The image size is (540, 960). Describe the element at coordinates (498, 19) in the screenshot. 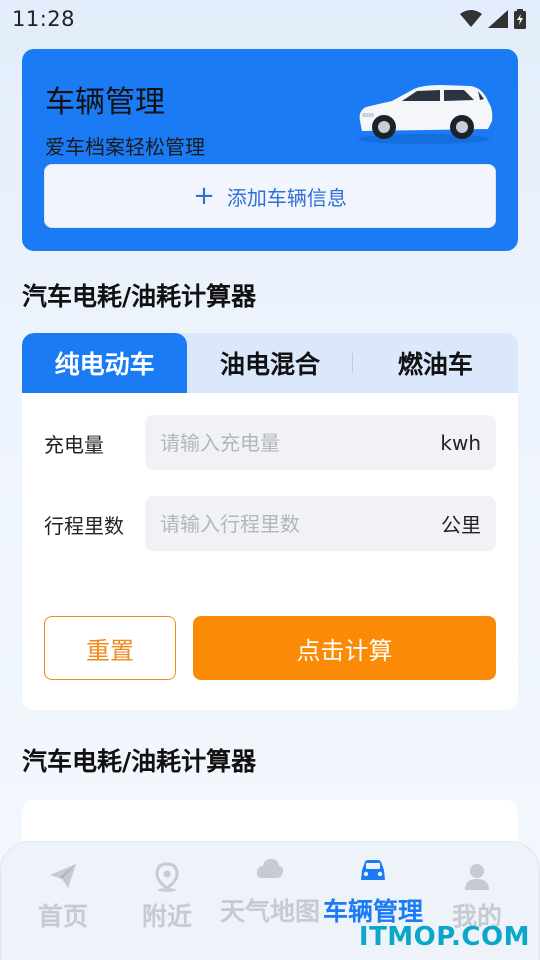

I see `signal-icon` at that location.